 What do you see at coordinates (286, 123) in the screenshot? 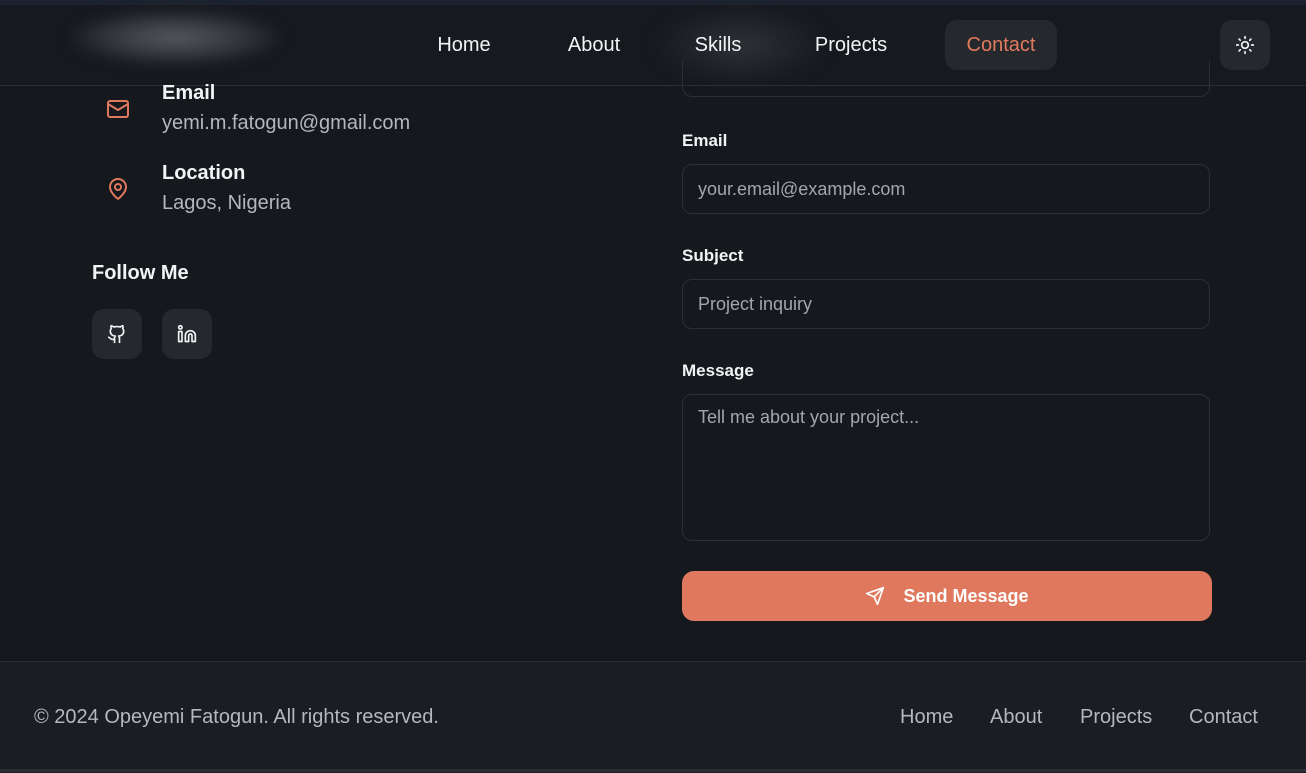
I see `email-value: yemi.m.fatogun@gmail.com` at bounding box center [286, 123].